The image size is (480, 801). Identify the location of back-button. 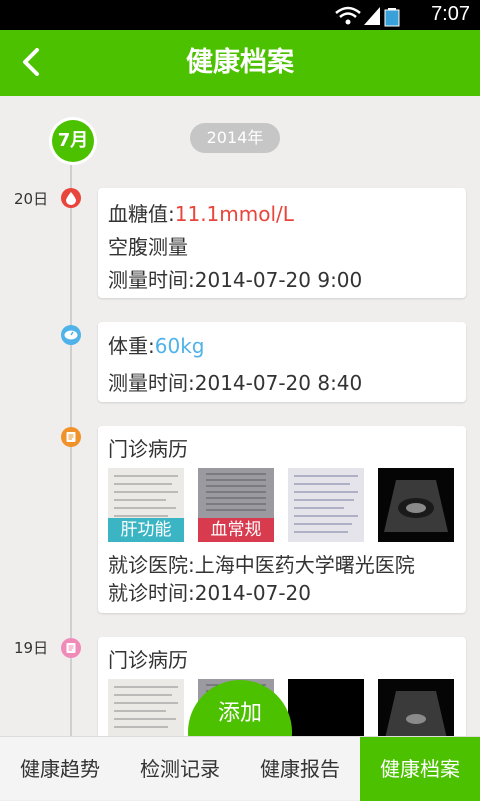
(31, 62).